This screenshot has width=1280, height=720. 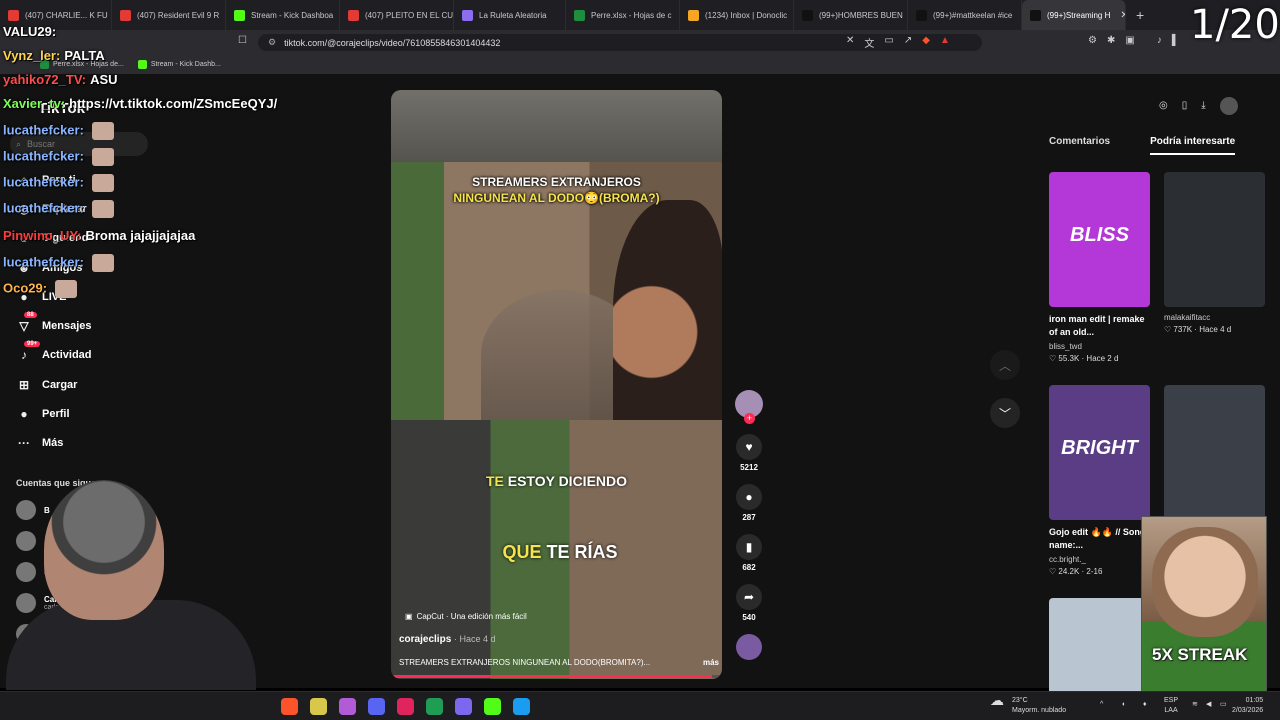 I want to click on follow-plus-icon: +, so click(x=749, y=418).